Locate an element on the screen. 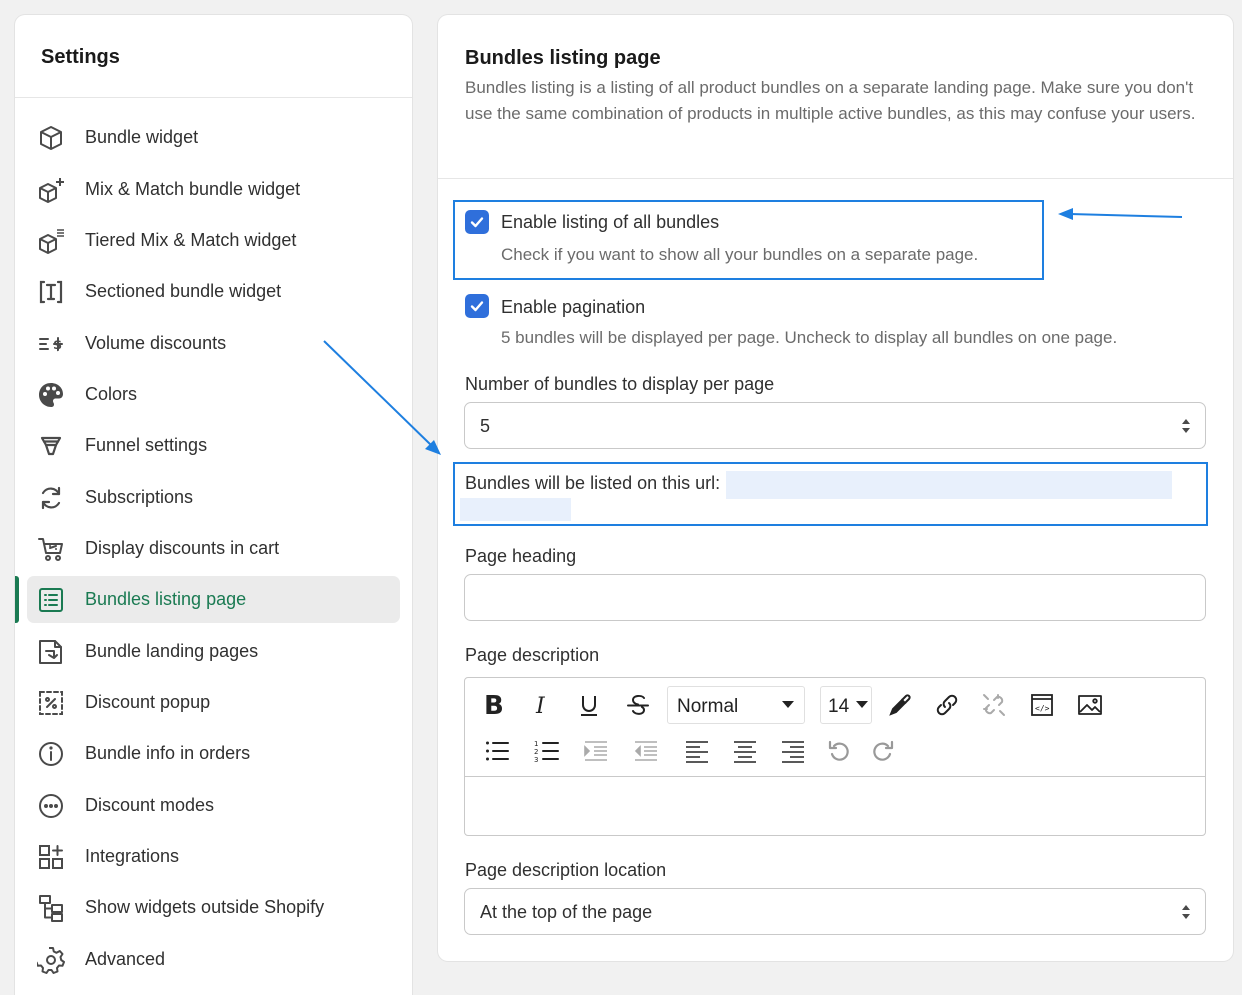  sidebar-item-tiered-mix-match: Tiered Mix & Match widget is located at coordinates (213, 240).